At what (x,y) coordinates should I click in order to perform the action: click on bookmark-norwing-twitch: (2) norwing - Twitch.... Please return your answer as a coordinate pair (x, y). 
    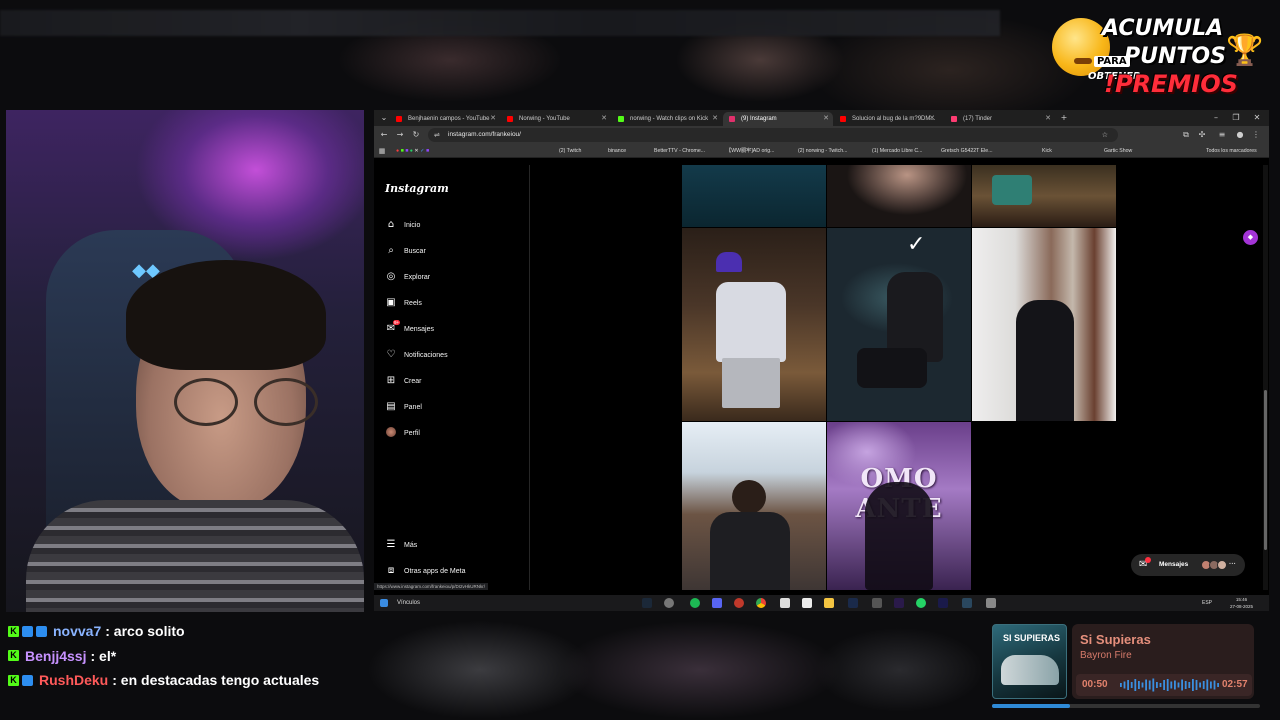
    Looking at the image, I should click on (823, 151).